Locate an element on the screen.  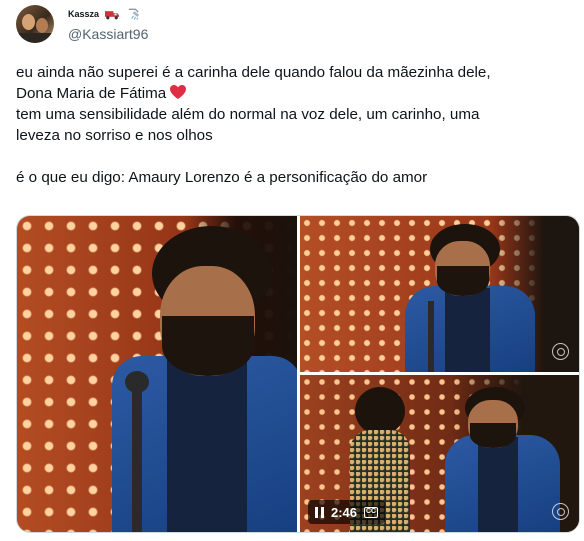
tweet-line: leveza no sorriso e nos olhos is located at coordinates (114, 135).